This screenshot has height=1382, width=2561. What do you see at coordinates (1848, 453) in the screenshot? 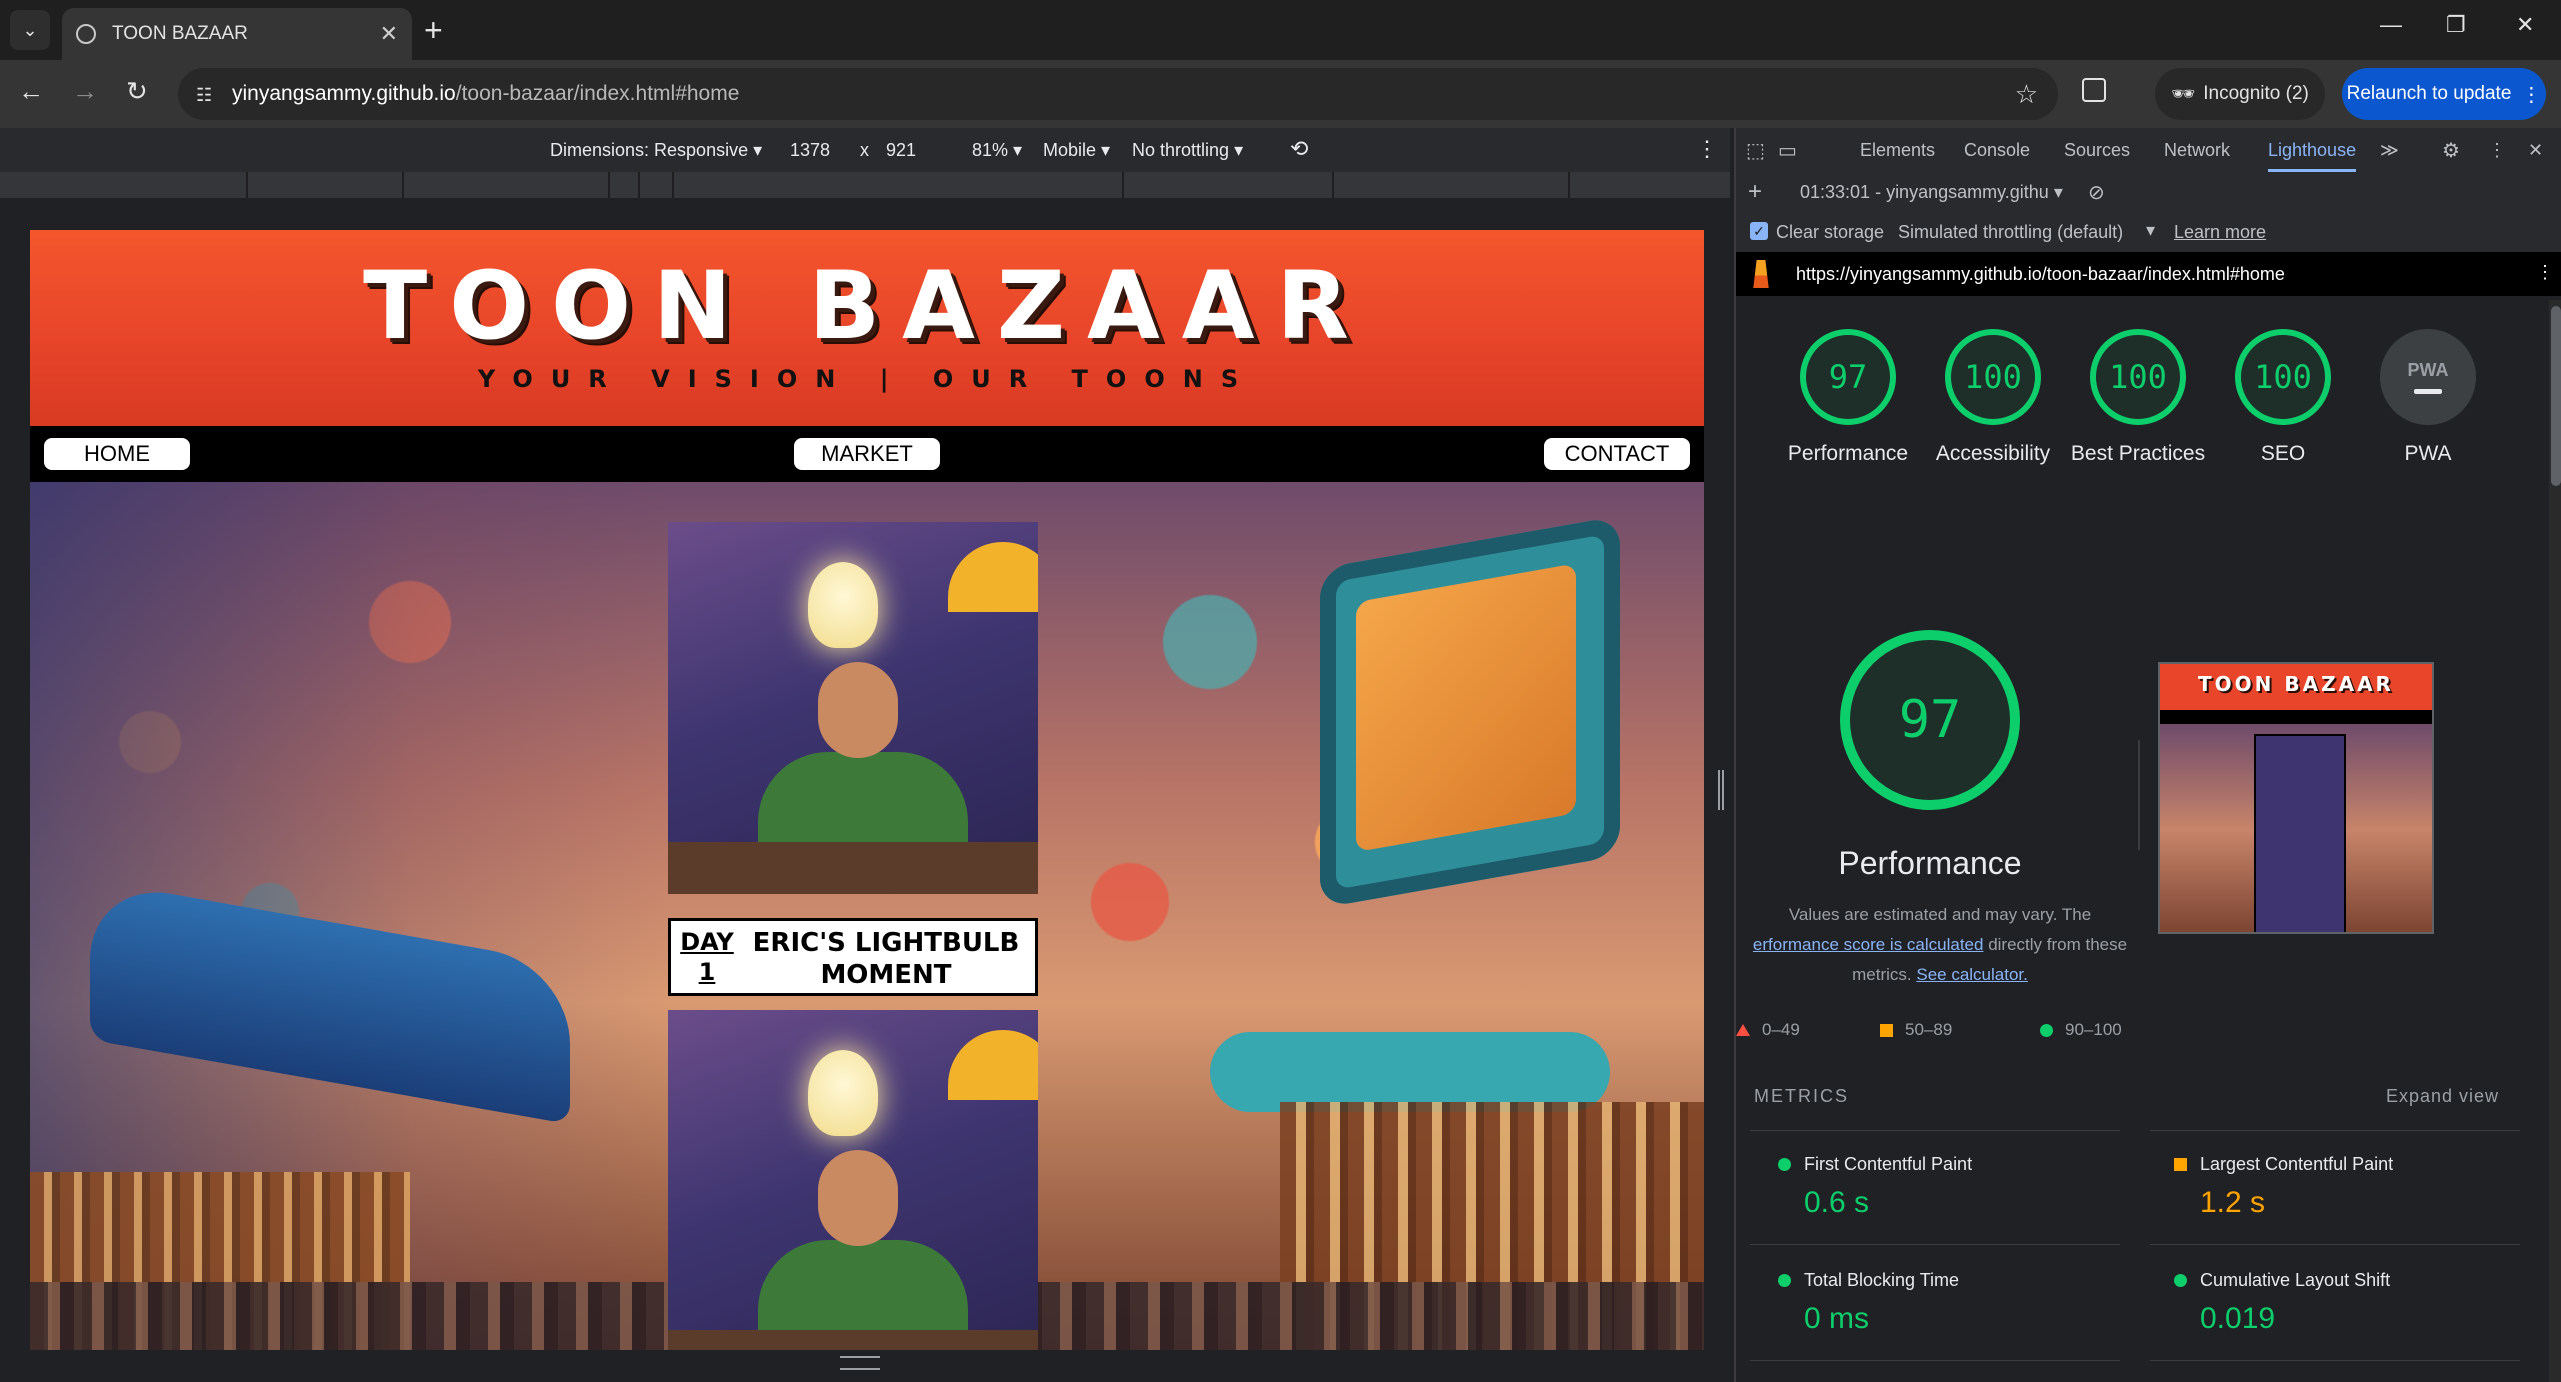
I see `performance-label: Performance` at bounding box center [1848, 453].